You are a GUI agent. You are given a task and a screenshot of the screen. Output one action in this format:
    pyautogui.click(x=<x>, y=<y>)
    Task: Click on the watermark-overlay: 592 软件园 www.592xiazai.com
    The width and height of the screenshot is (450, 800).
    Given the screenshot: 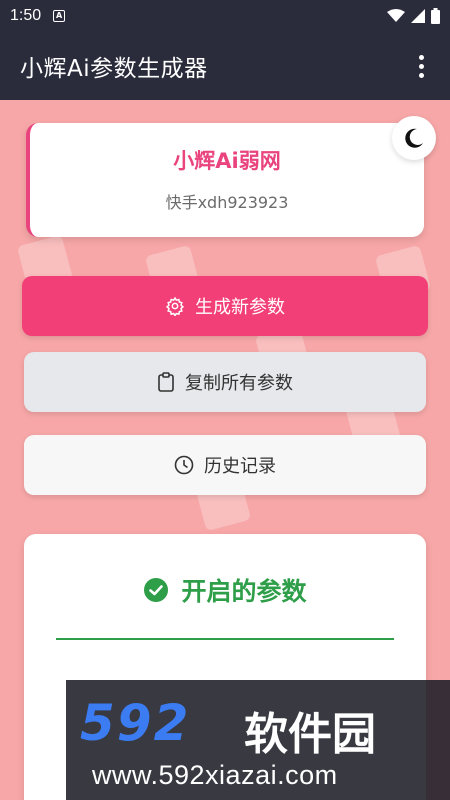 What is the action you would take?
    pyautogui.click(x=258, y=740)
    